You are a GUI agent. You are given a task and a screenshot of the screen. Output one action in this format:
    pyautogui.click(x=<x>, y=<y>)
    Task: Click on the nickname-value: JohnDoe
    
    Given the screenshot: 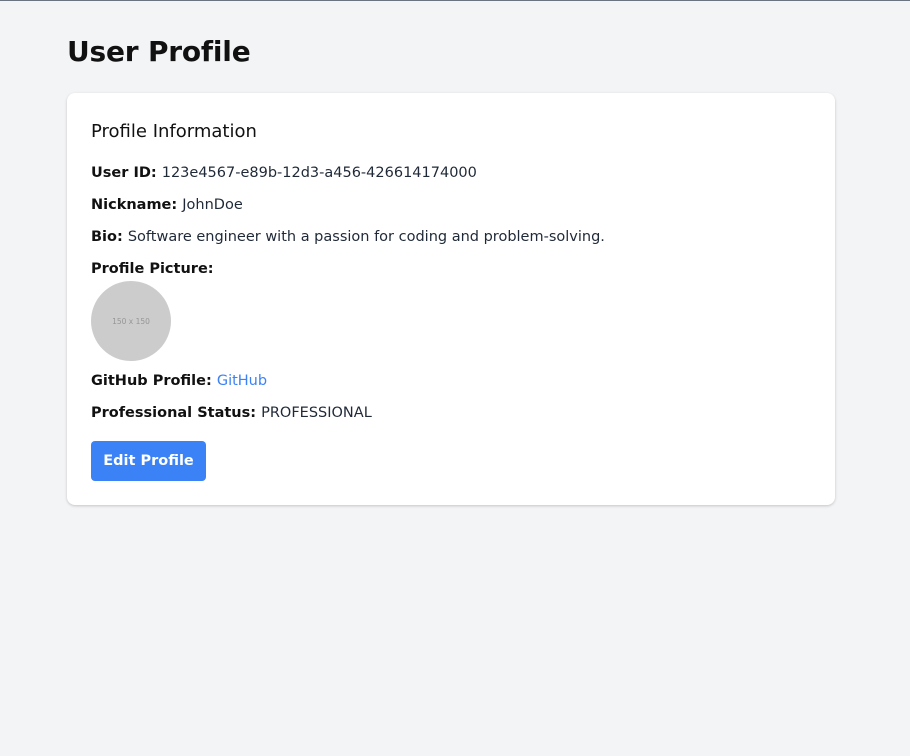 What is the action you would take?
    pyautogui.click(x=212, y=205)
    